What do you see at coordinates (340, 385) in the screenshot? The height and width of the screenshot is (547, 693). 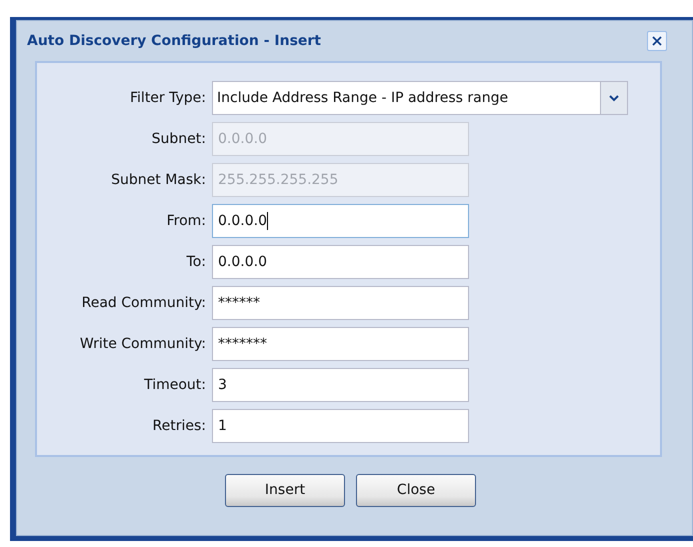 I see `input-field: 3` at bounding box center [340, 385].